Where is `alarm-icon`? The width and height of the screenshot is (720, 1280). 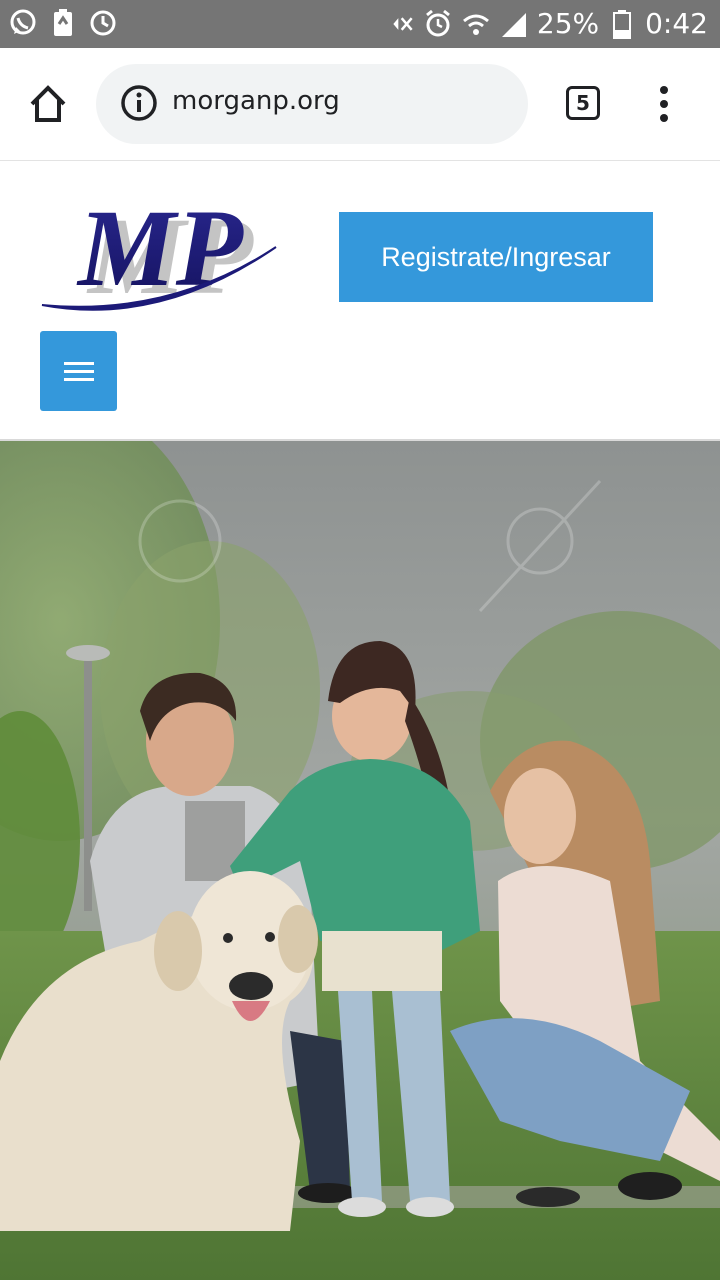
alarm-icon is located at coordinates (438, 24).